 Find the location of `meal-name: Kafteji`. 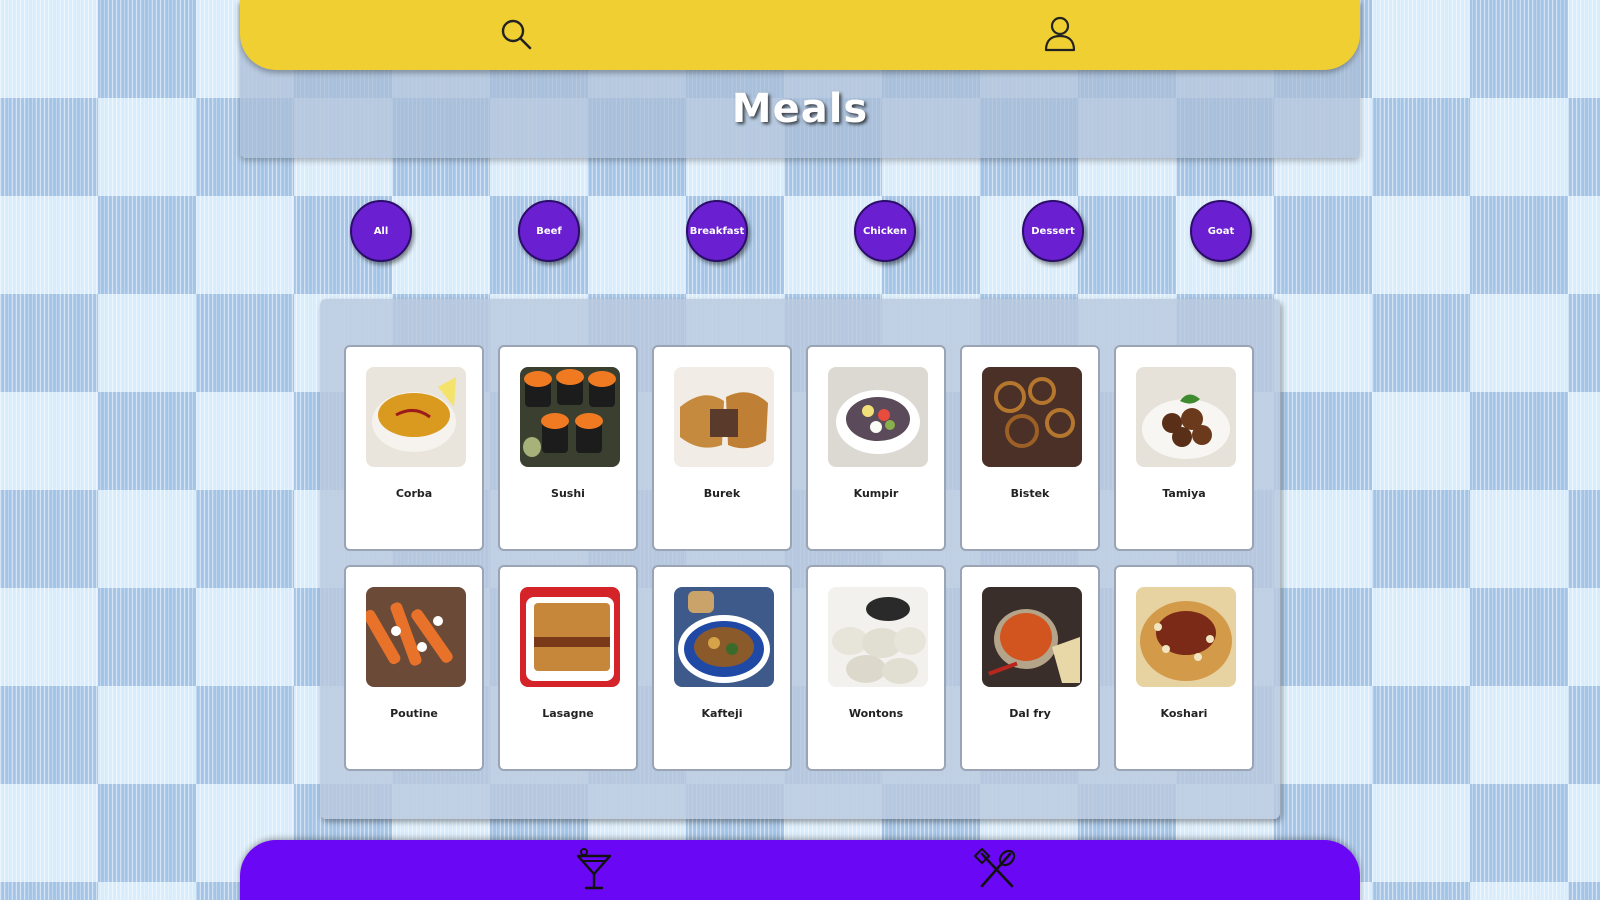

meal-name: Kafteji is located at coordinates (722, 713).